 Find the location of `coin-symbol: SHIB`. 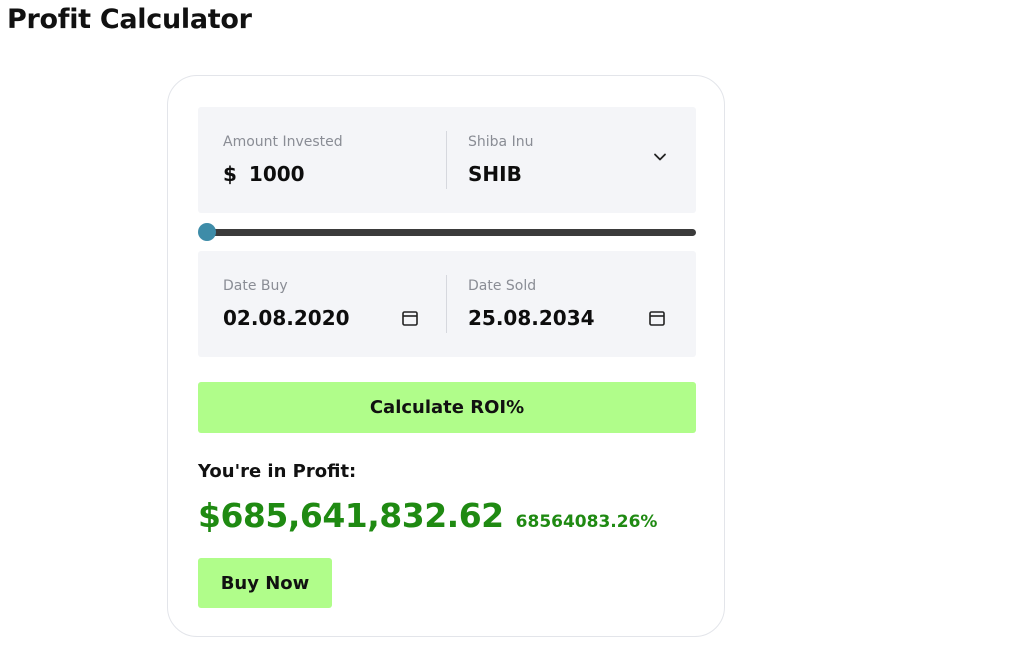

coin-symbol: SHIB is located at coordinates (495, 174).